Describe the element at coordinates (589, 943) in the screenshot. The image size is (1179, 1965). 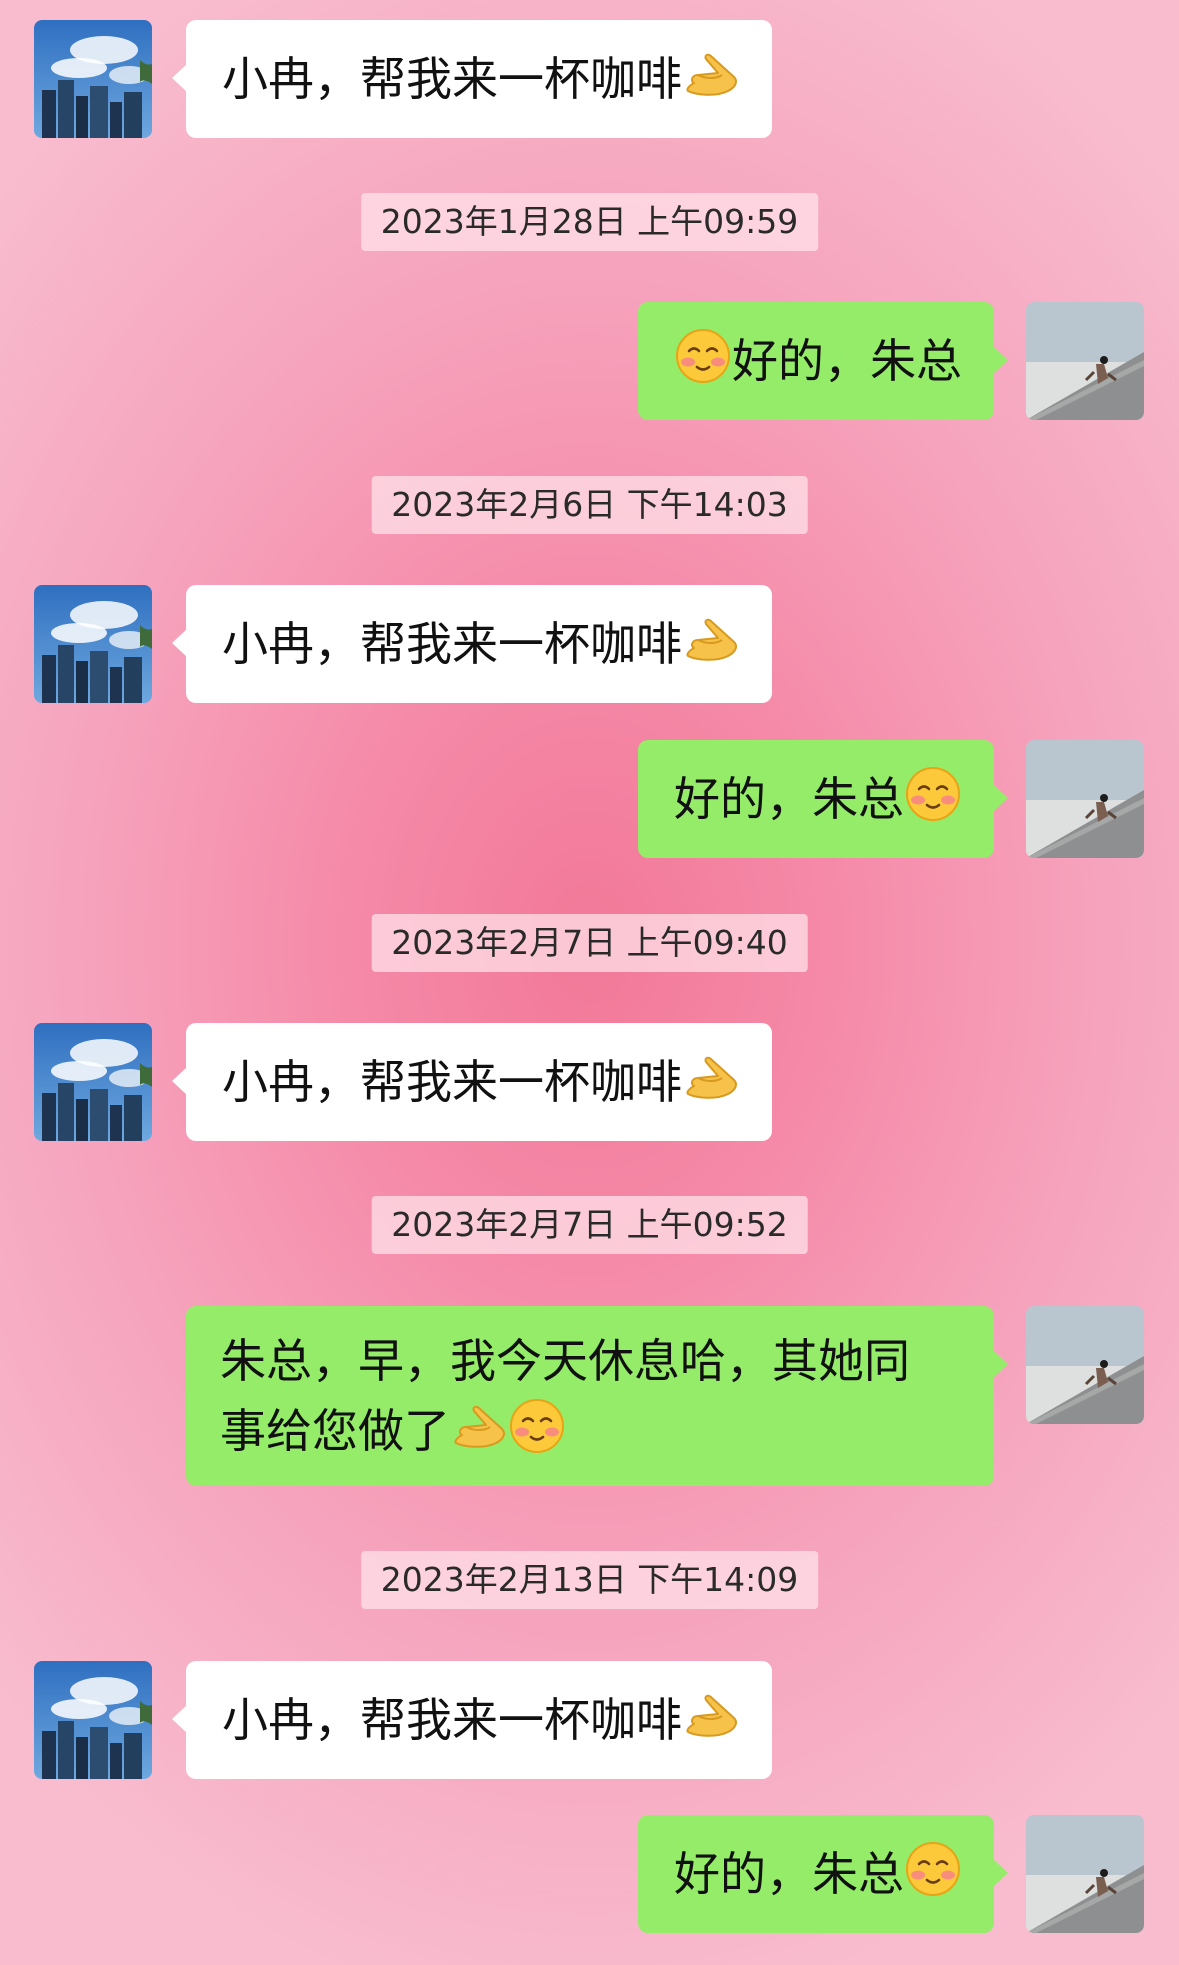
I see `timestamp: 2023年2月7日 上午09:40` at that location.